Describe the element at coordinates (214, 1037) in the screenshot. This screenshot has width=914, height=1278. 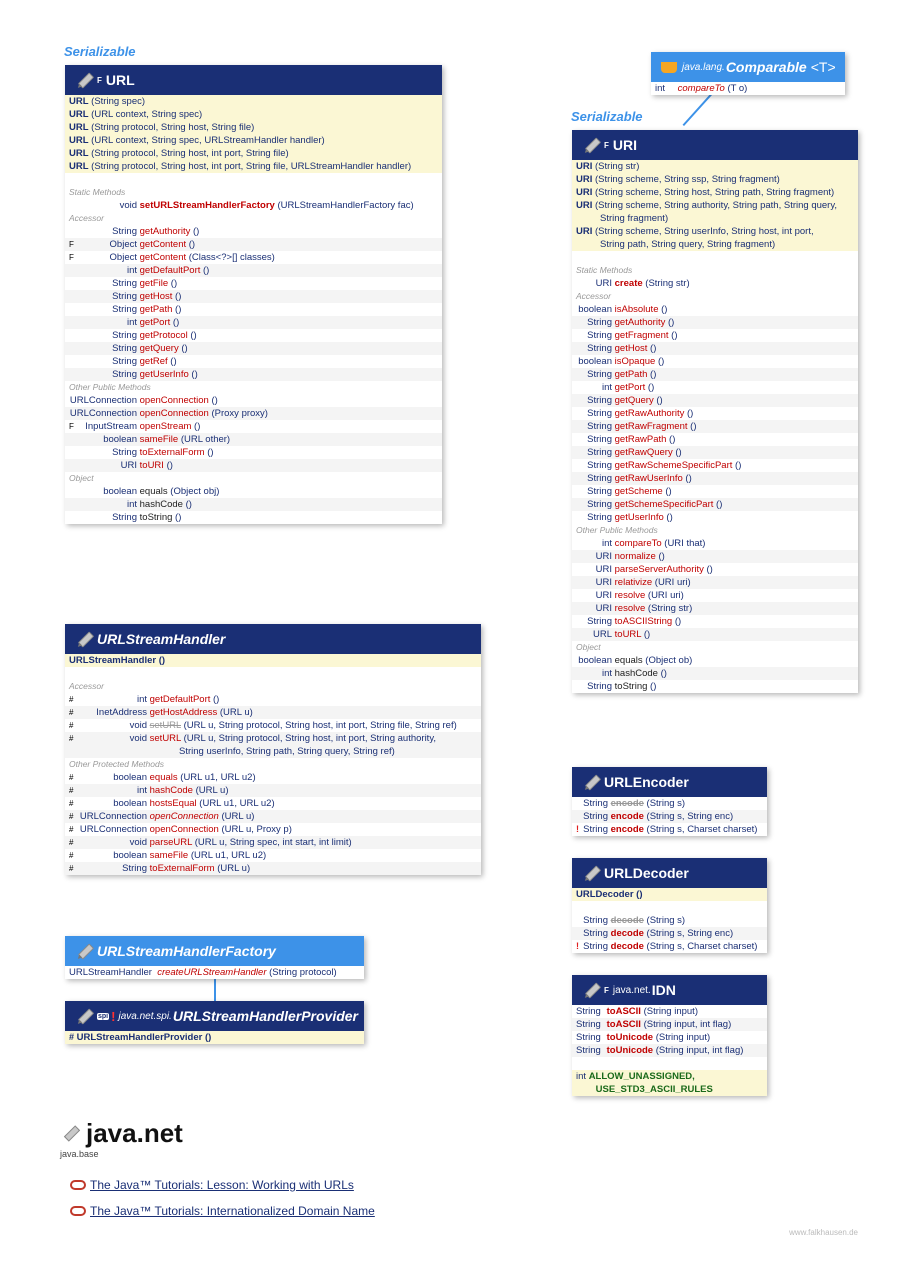
I see `constructor-row: # URLStreamHandlerProvider ()` at that location.